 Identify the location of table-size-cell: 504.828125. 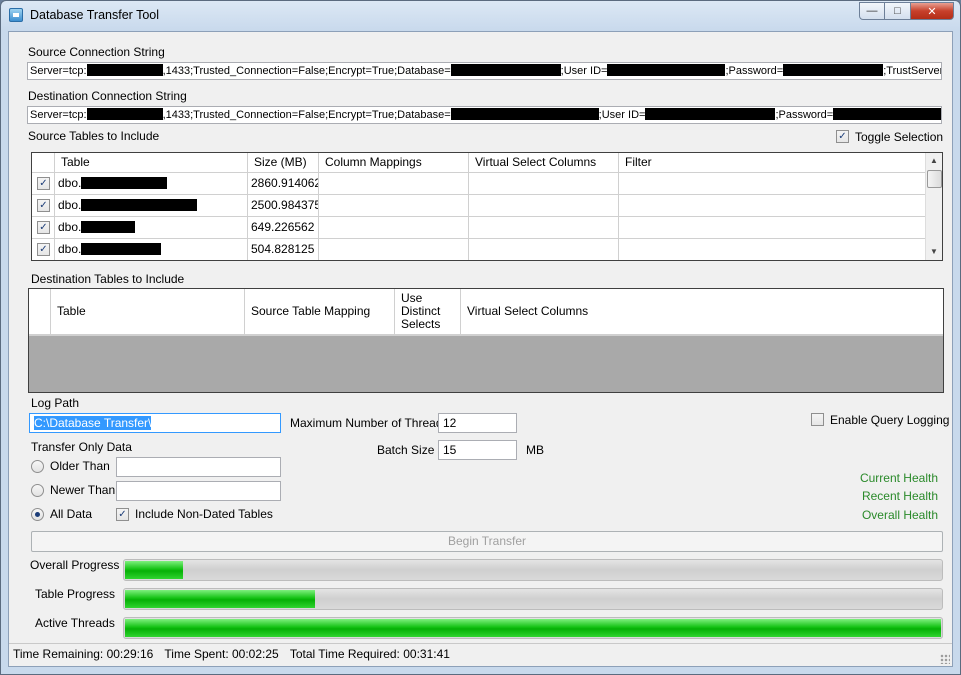
(283, 249).